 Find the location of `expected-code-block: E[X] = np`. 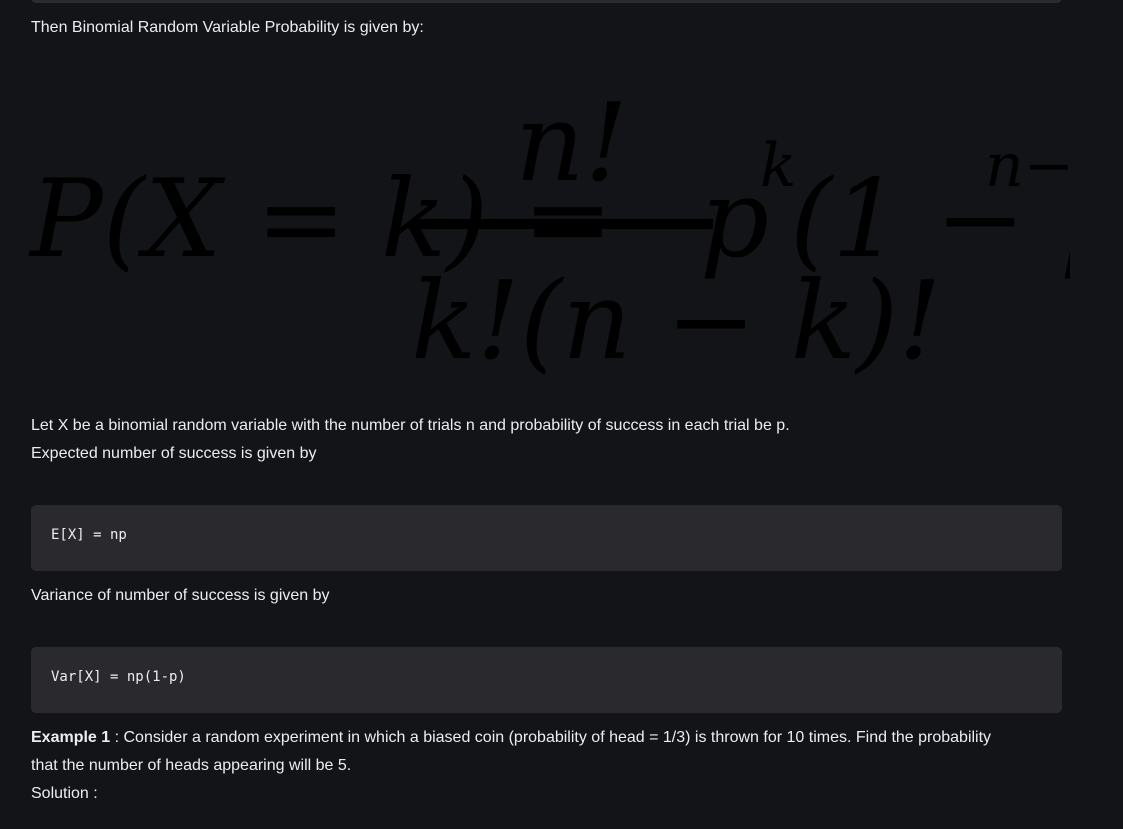

expected-code-block: E[X] = np is located at coordinates (546, 538).